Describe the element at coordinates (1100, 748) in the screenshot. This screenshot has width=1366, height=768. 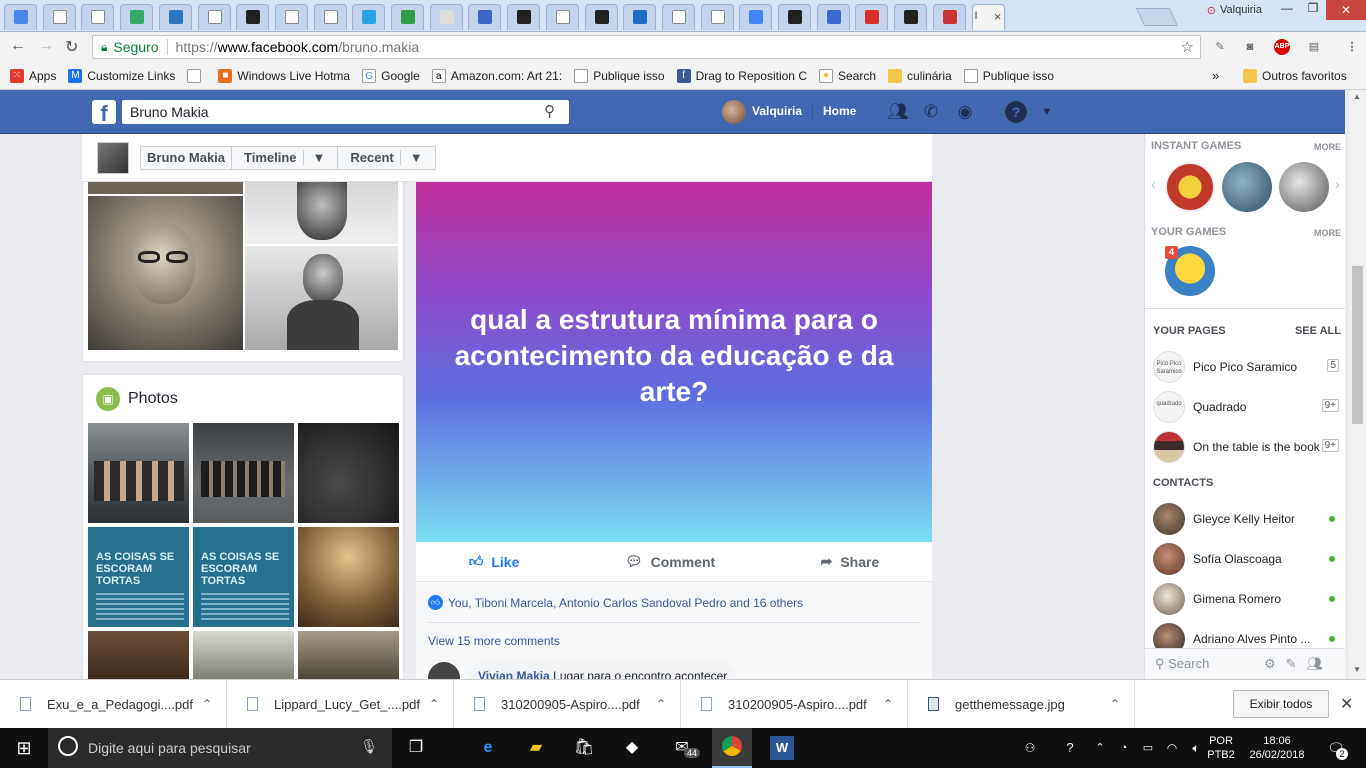
I see `tray-chevron-icon: ⌃` at that location.